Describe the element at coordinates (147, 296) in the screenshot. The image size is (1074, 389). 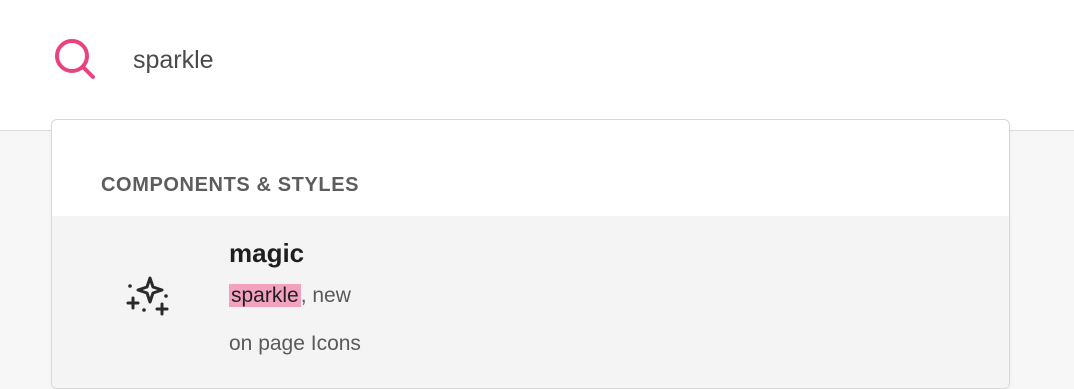
I see `sparkle-icon` at that location.